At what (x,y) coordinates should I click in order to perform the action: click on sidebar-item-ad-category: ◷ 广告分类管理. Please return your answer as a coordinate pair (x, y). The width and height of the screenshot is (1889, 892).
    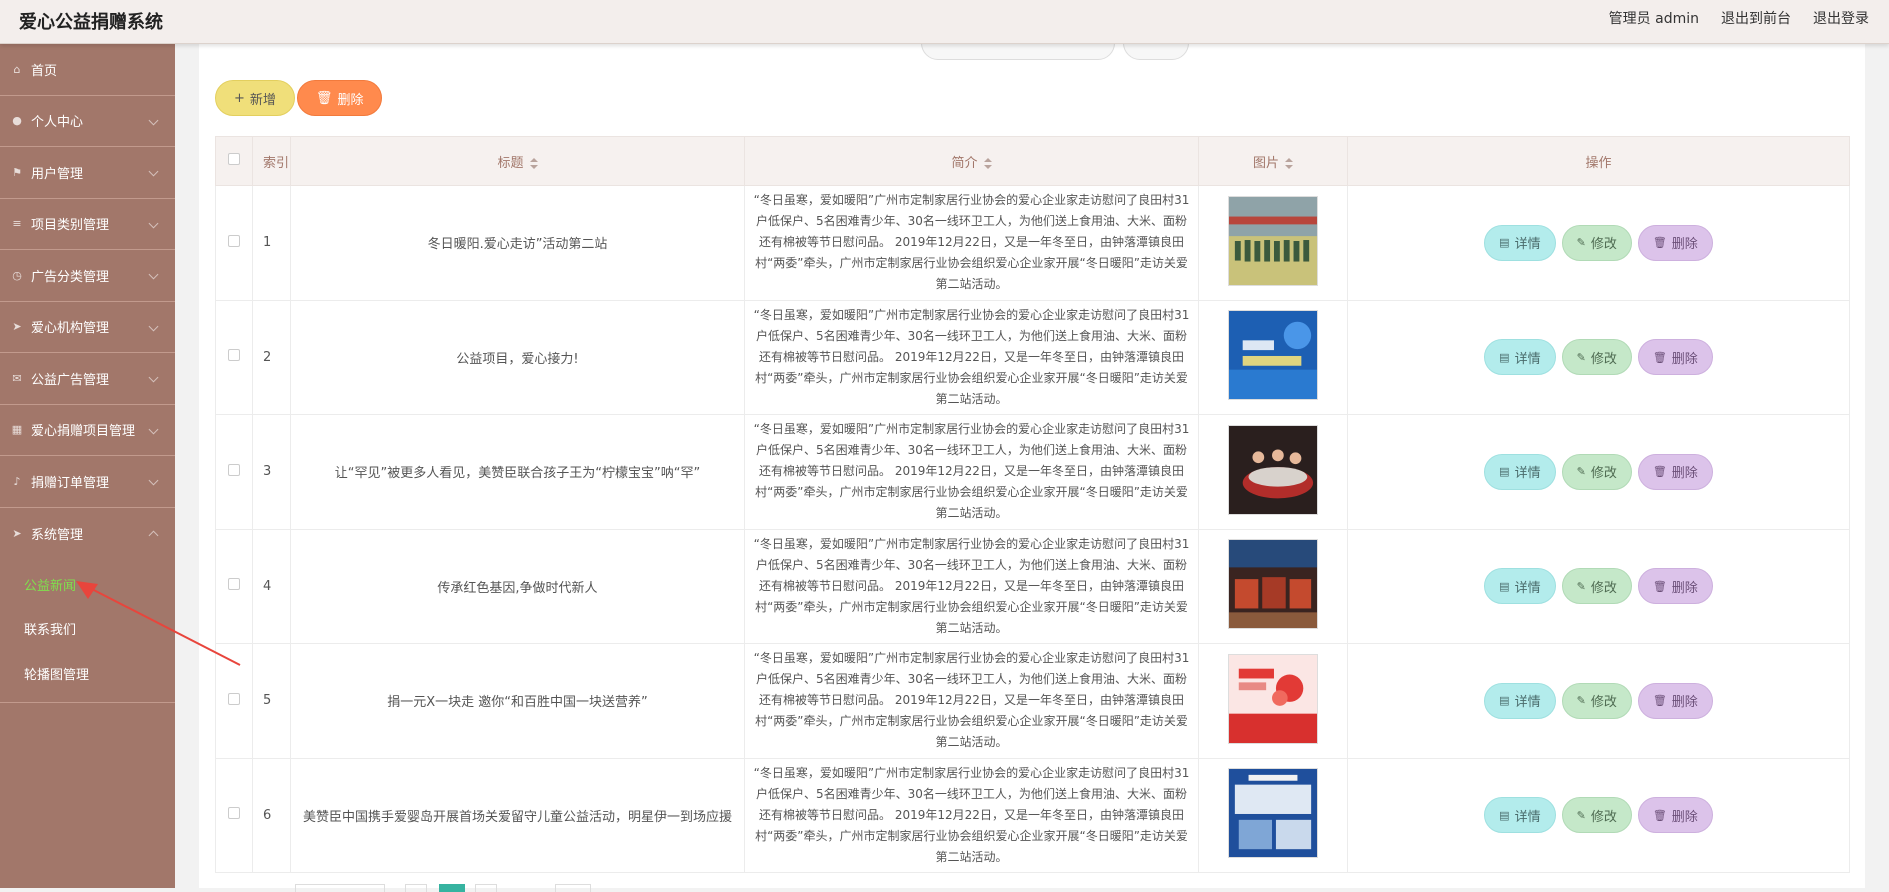
    Looking at the image, I should click on (87, 276).